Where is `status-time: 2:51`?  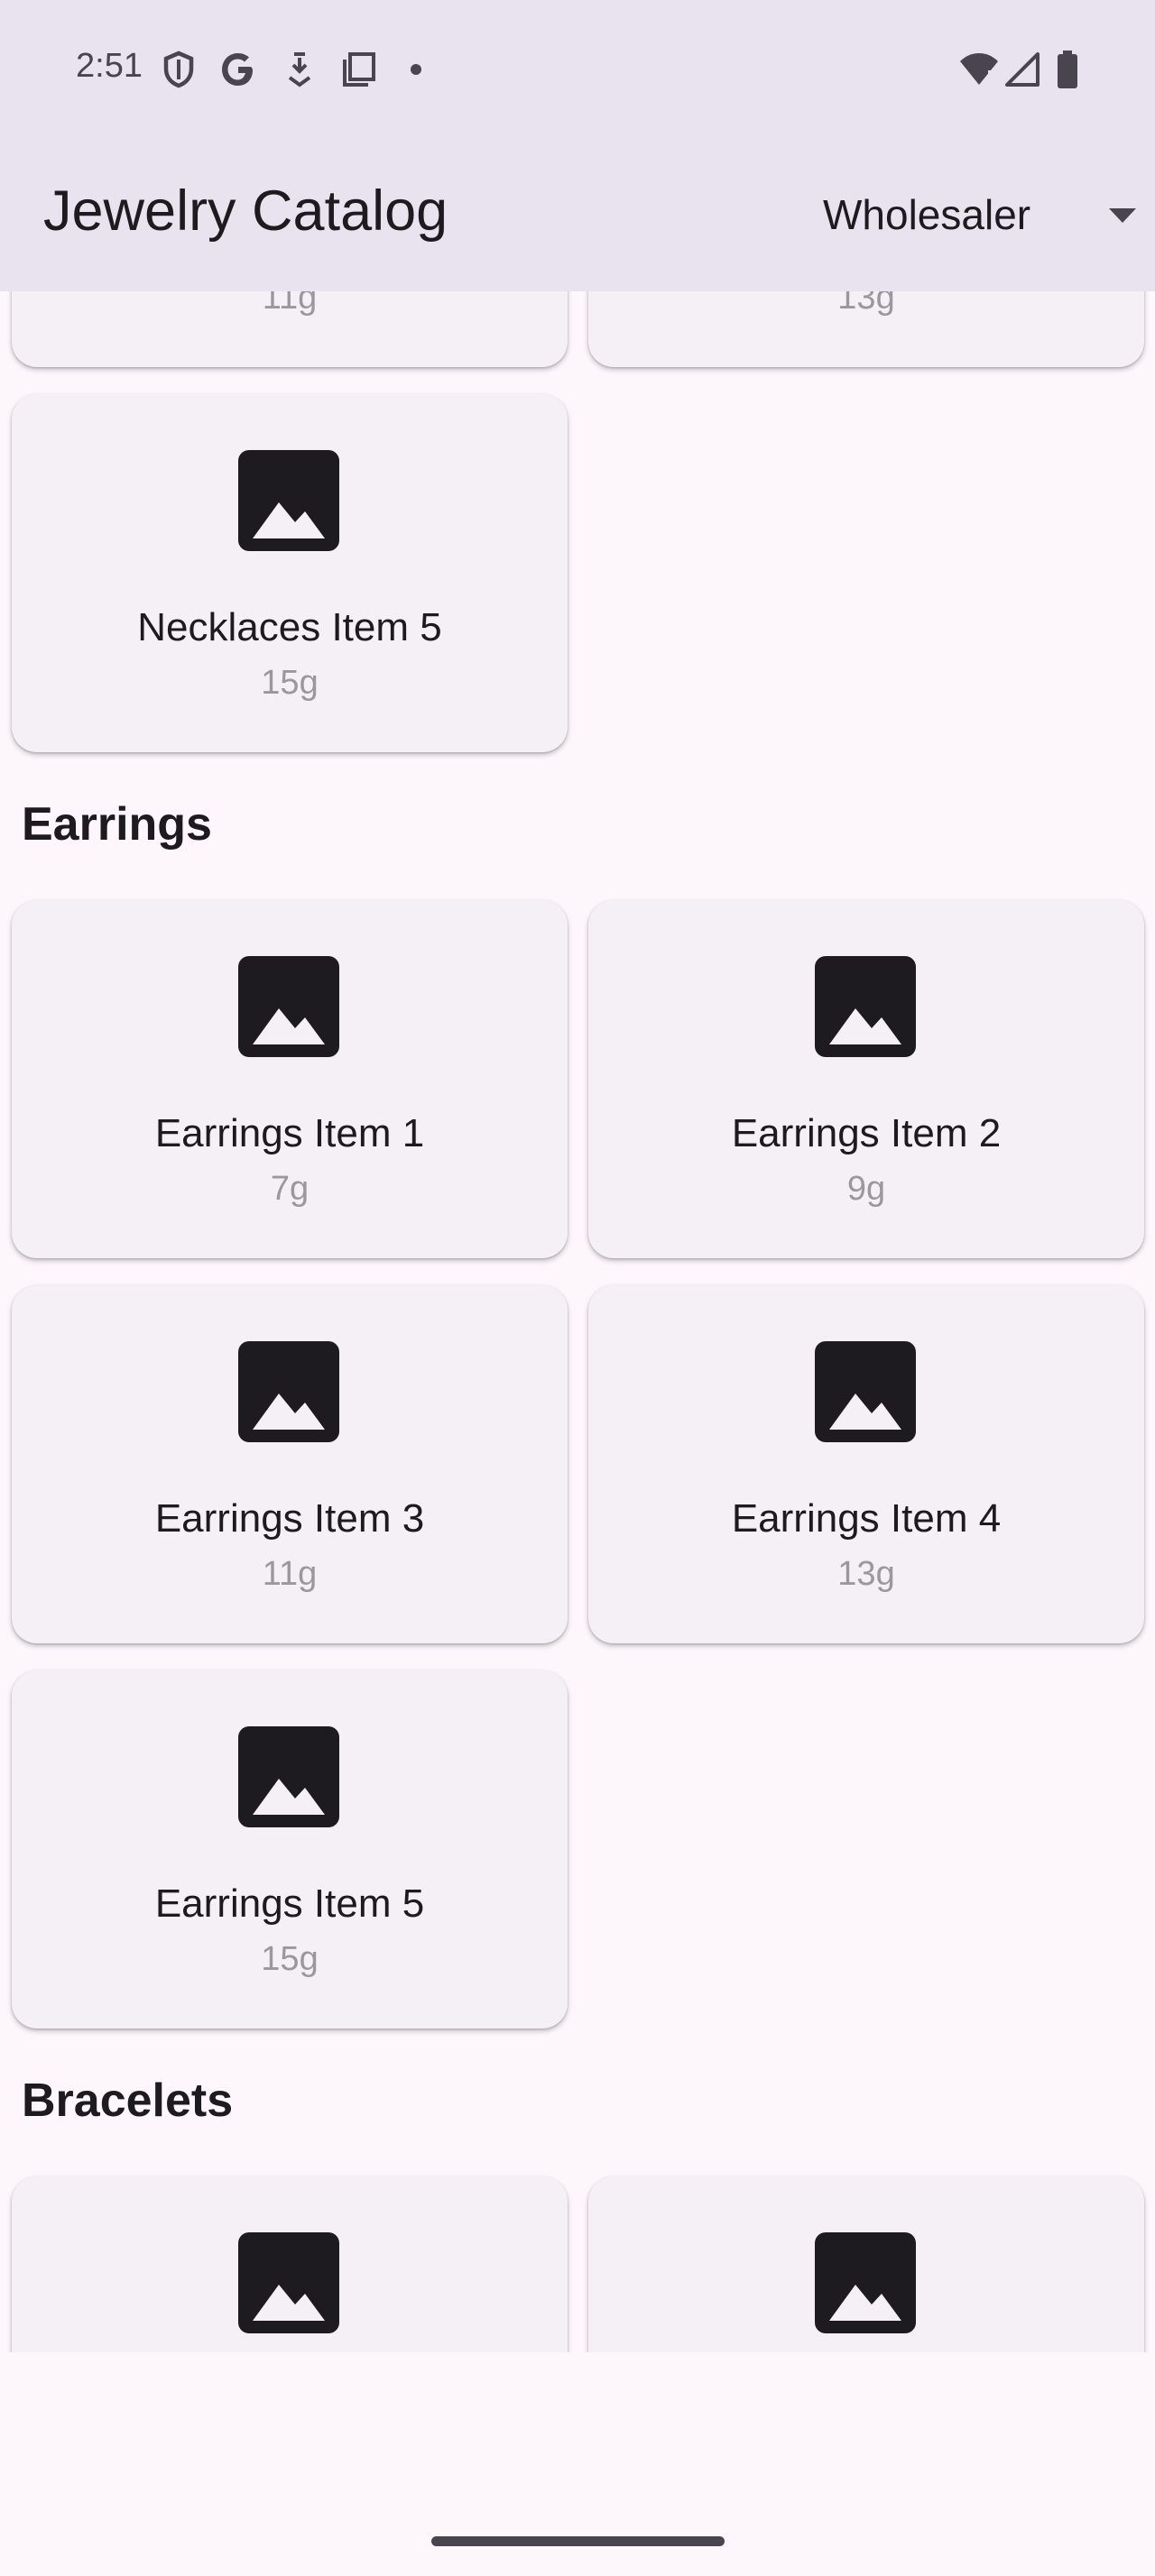
status-time: 2:51 is located at coordinates (109, 66).